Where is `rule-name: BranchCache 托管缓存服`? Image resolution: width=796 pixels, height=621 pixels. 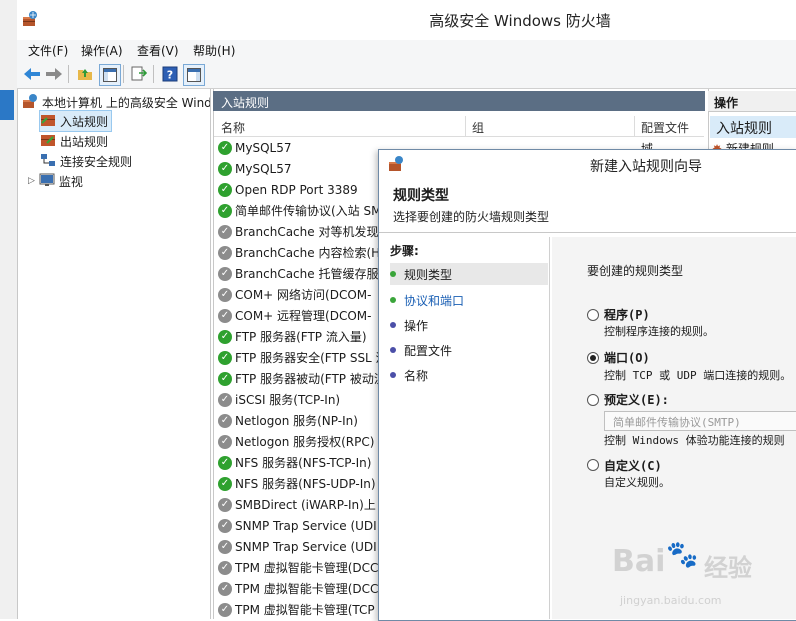 rule-name: BranchCache 托管缓存服 is located at coordinates (307, 274).